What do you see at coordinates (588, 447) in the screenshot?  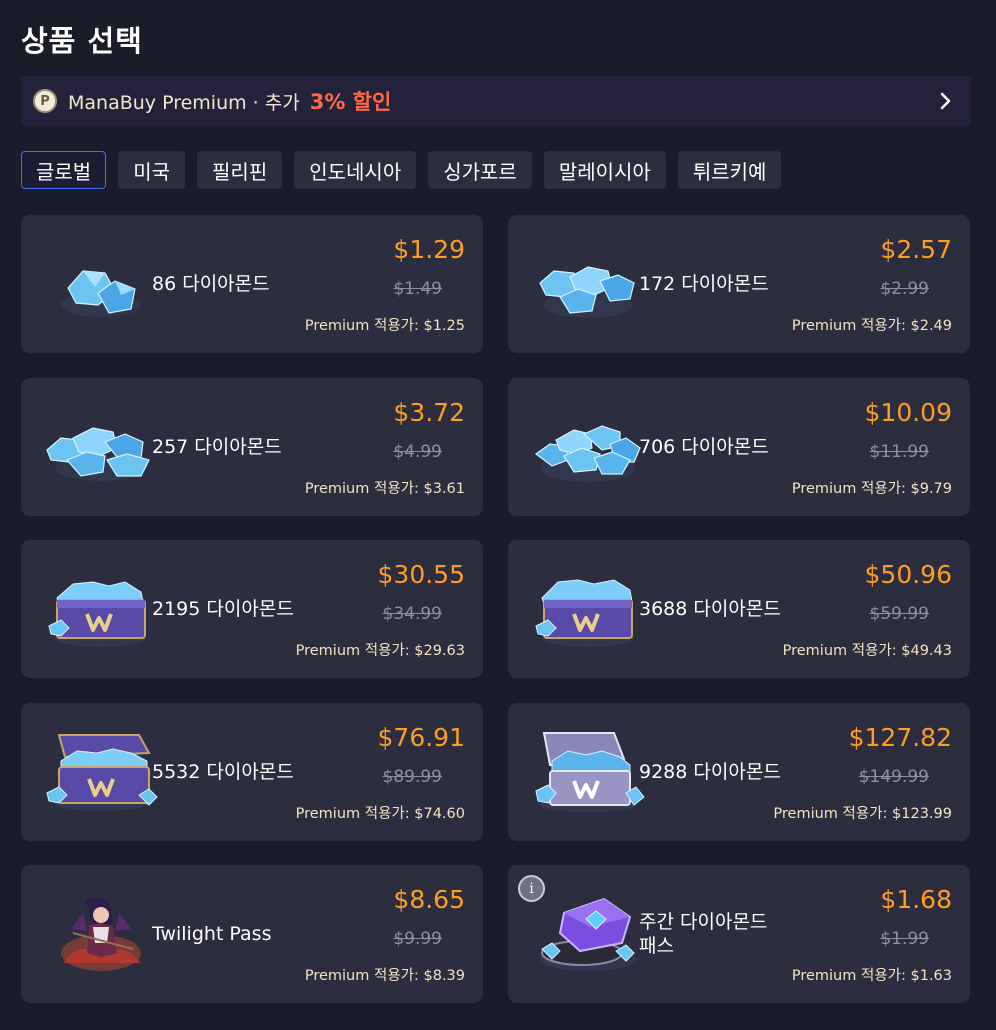 I see `diamond-pile-large-icon` at bounding box center [588, 447].